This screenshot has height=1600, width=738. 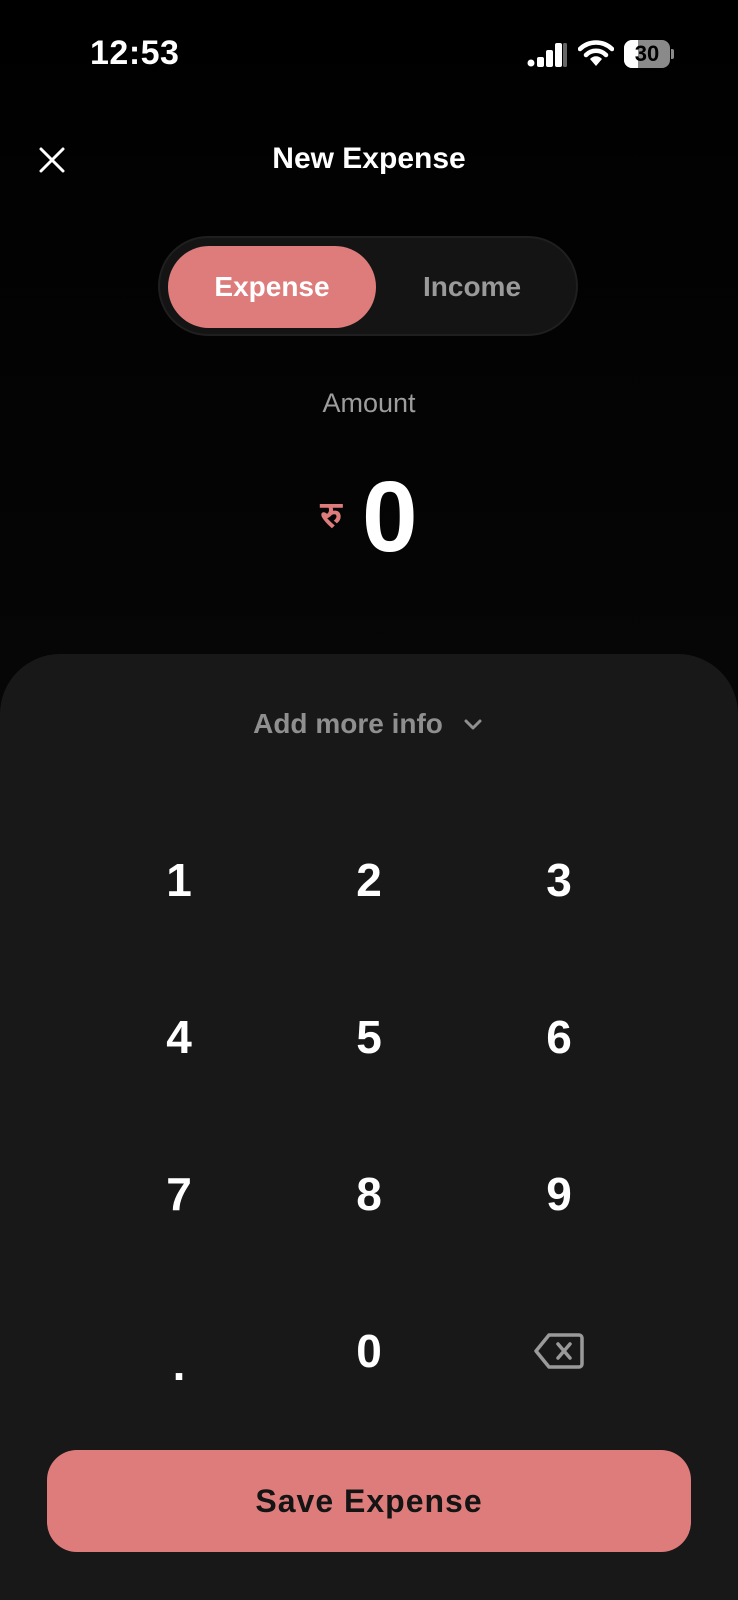 I want to click on amount-value: 0, so click(x=389, y=517).